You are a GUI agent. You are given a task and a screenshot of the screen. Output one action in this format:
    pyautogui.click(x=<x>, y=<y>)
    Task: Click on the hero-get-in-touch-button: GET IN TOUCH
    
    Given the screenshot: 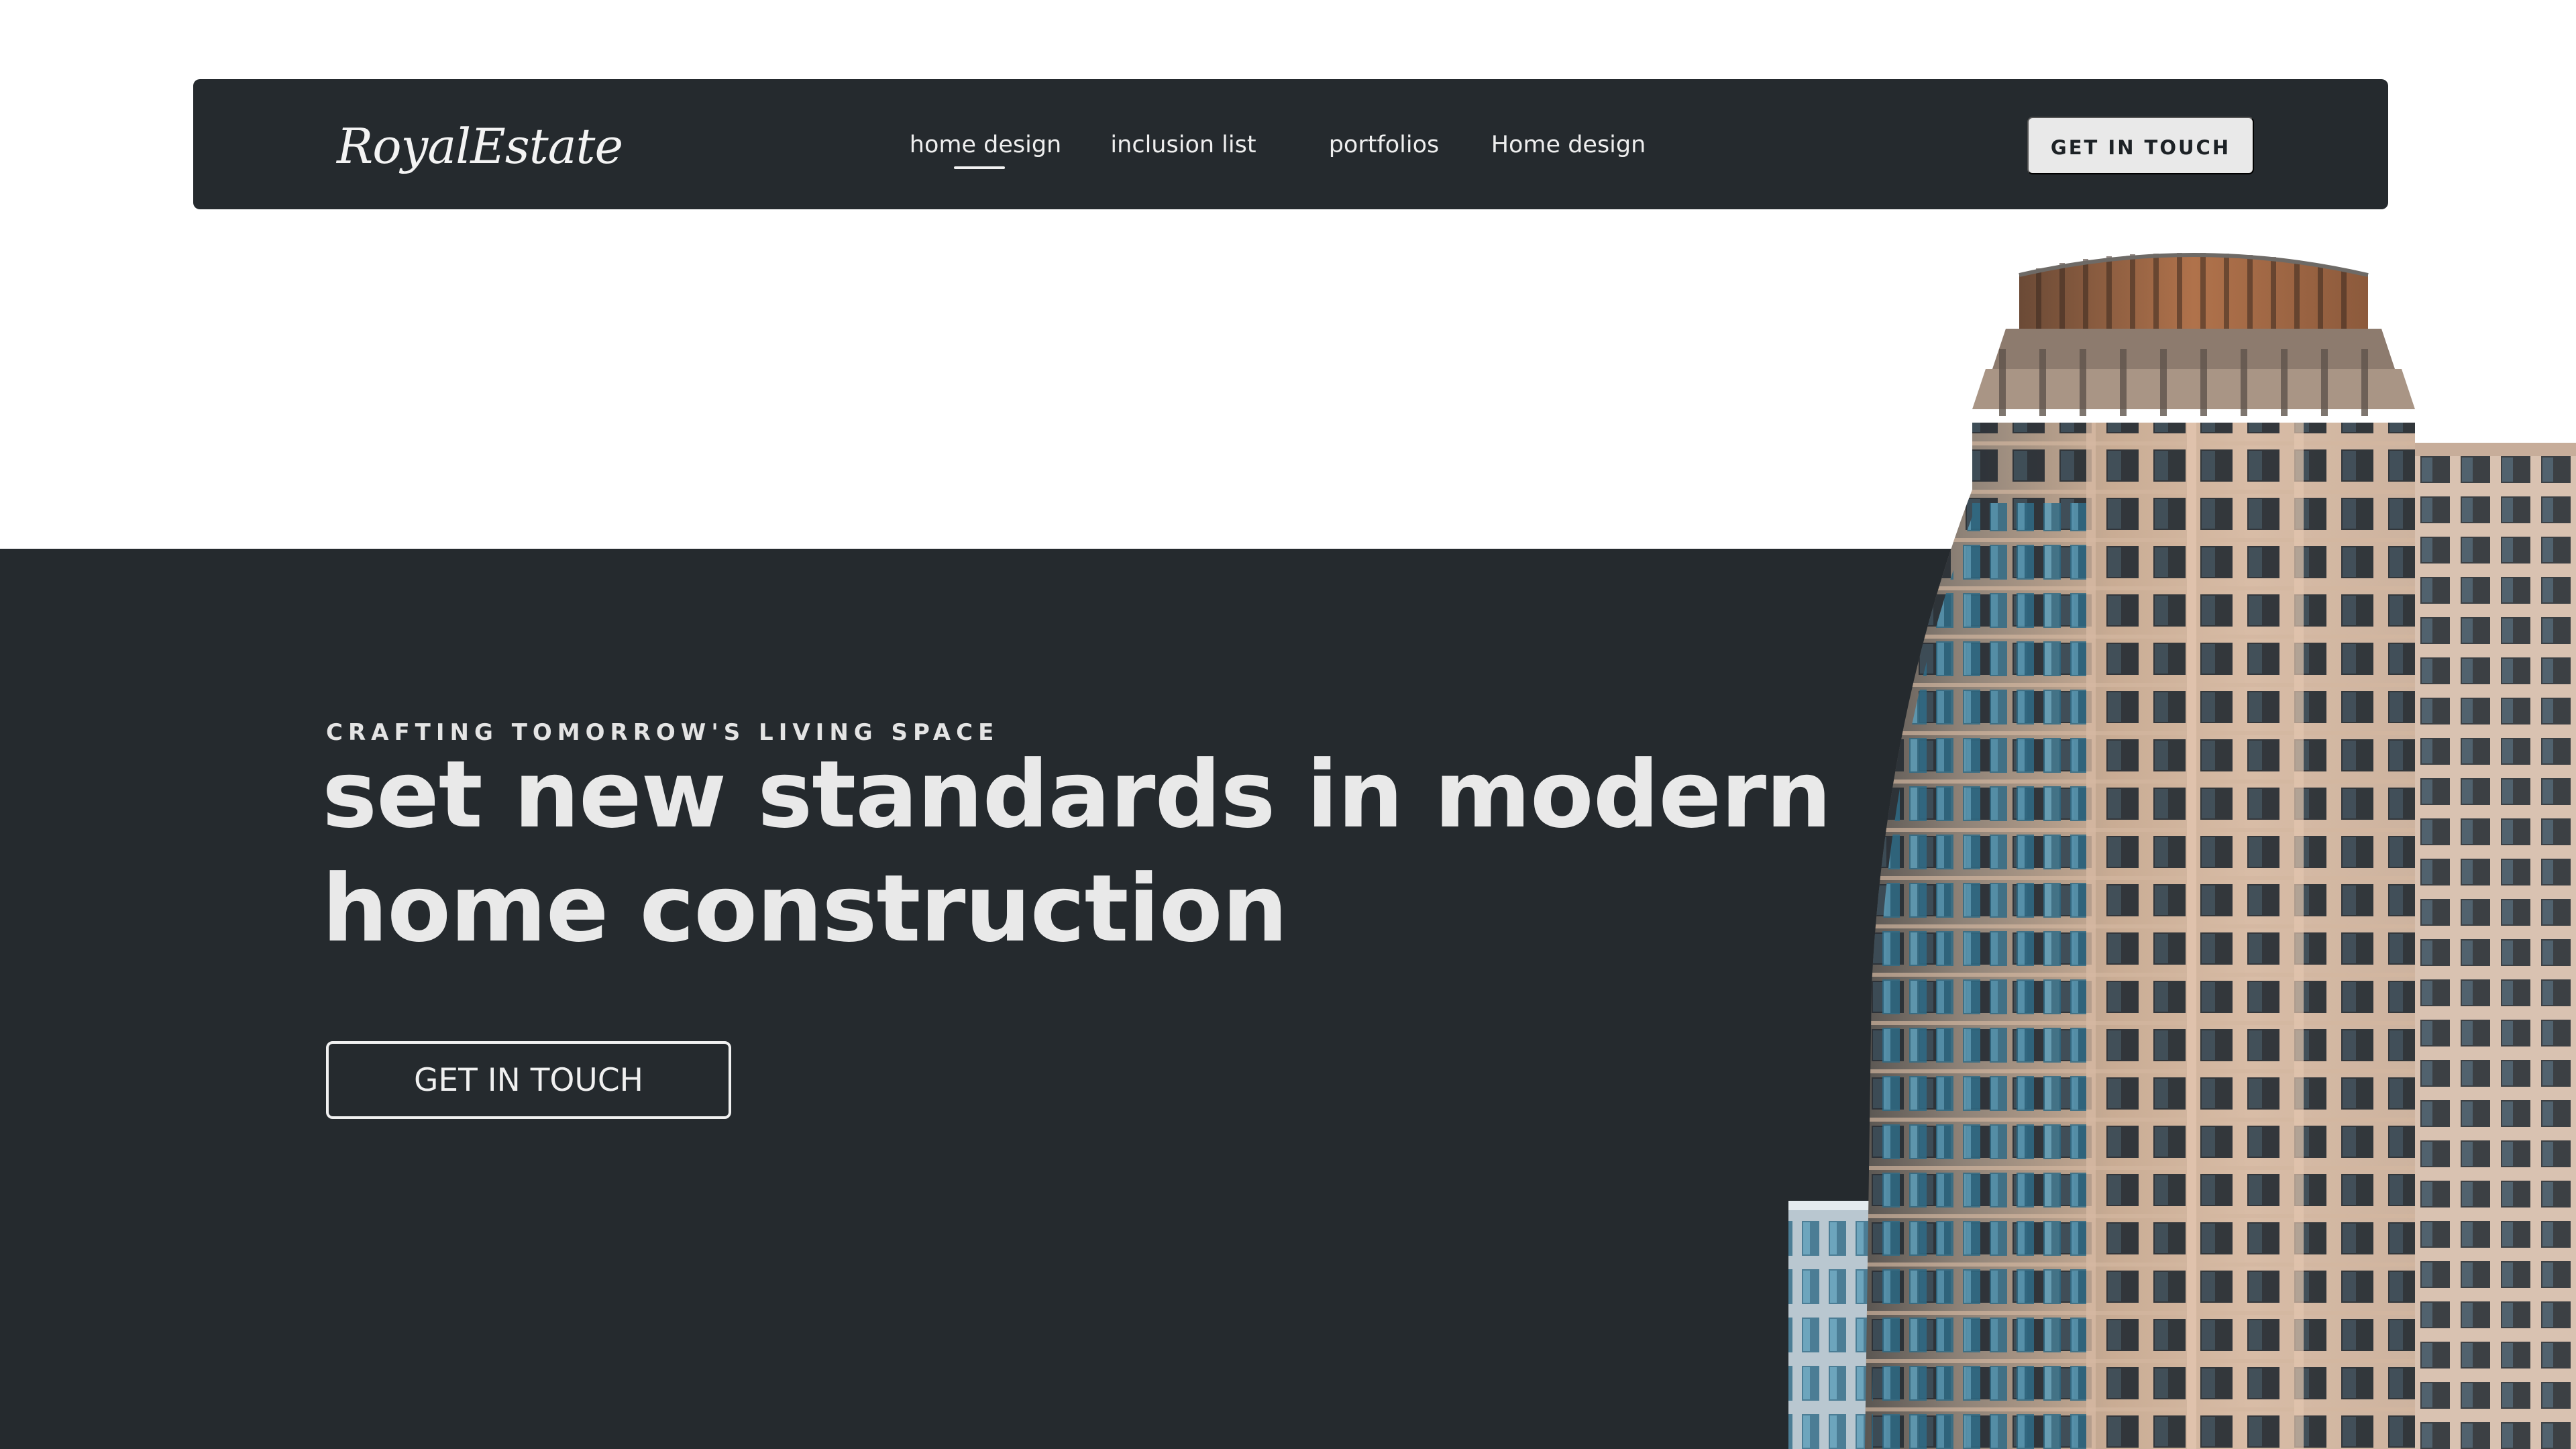 What is the action you would take?
    pyautogui.click(x=528, y=1080)
    